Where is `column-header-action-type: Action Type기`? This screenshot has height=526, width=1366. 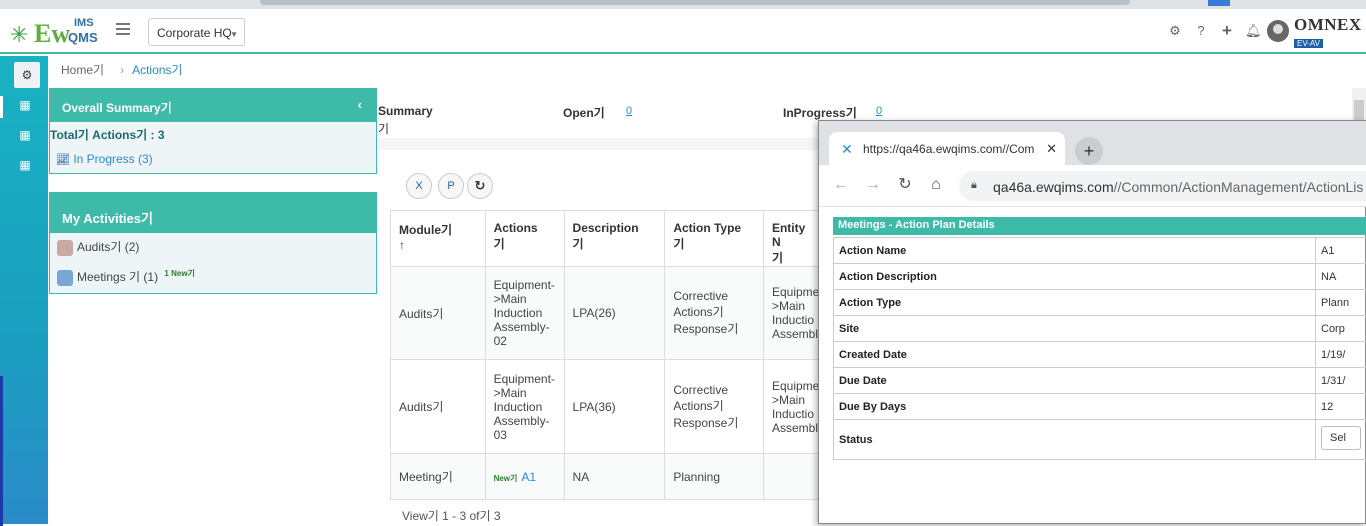 column-header-action-type: Action Type기 is located at coordinates (714, 239).